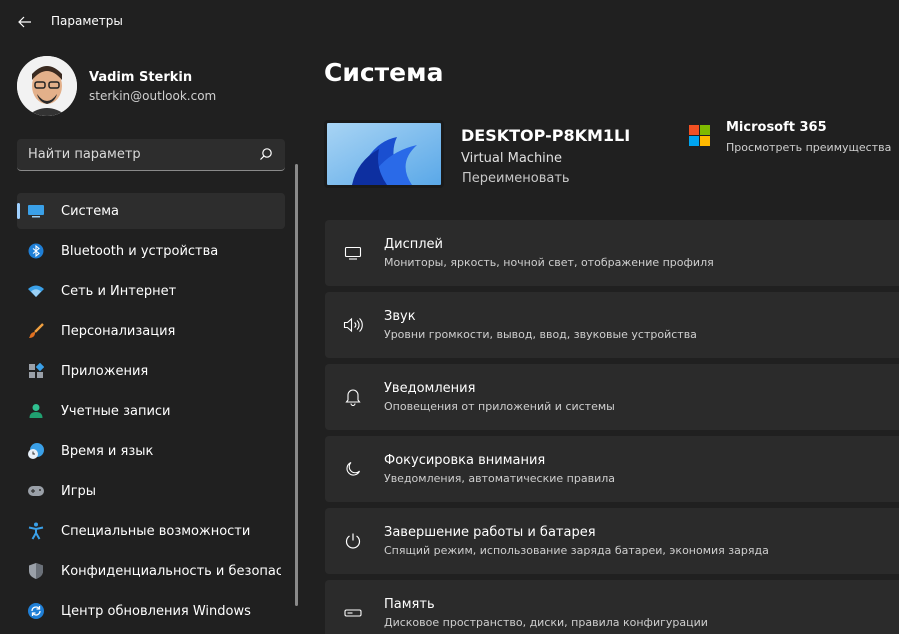 The image size is (899, 634). Describe the element at coordinates (138, 154) in the screenshot. I see `search-input` at that location.